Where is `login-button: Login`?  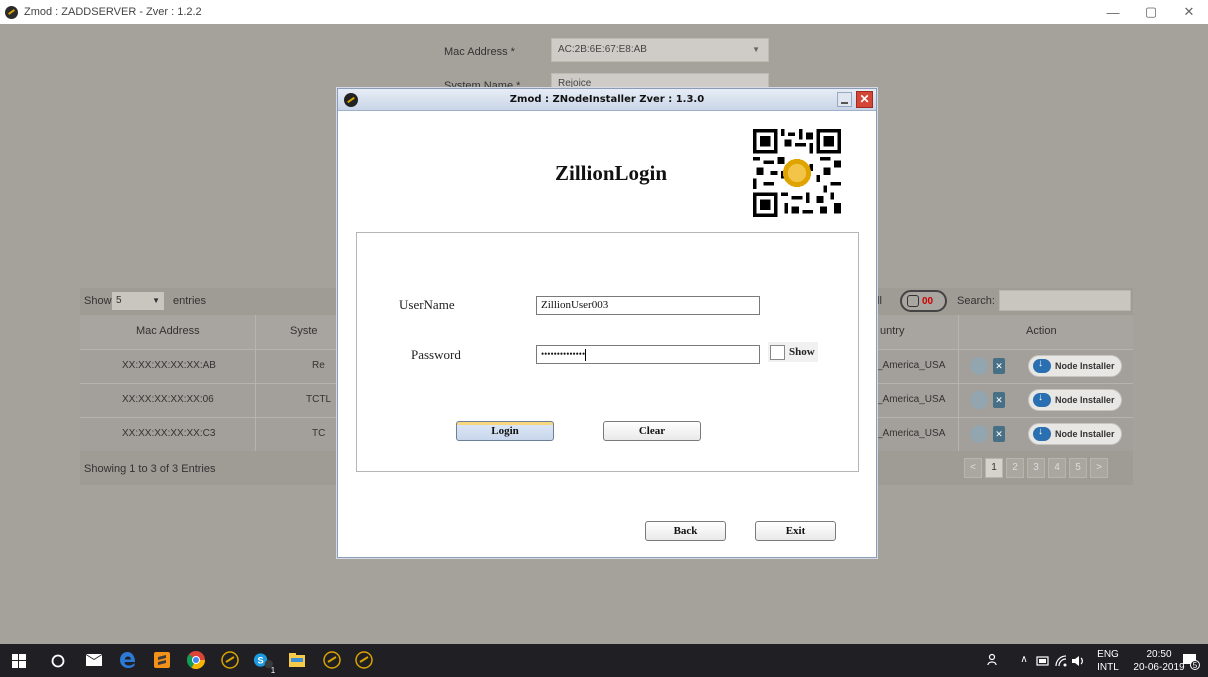
login-button: Login is located at coordinates (505, 431).